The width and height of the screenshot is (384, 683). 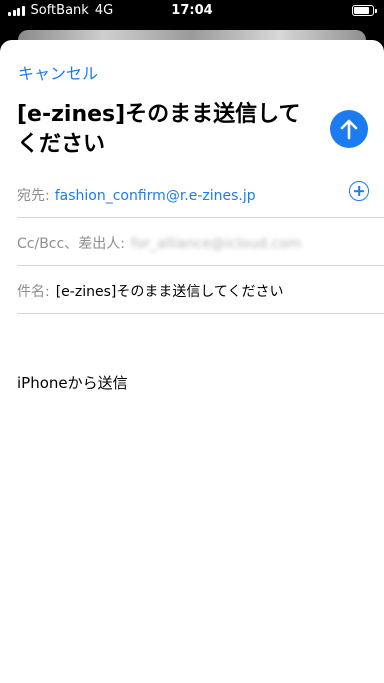 I want to click on subject-field: 件名: [e-zines]そのまま送信してください, so click(x=200, y=291).